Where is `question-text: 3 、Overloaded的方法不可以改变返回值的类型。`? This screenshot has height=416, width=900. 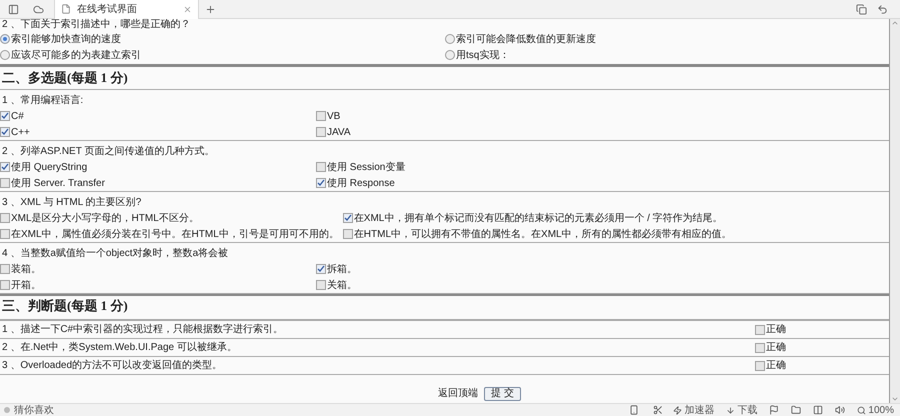 question-text: 3 、Overloaded的方法不可以改变返回值的类型。 is located at coordinates (112, 365).